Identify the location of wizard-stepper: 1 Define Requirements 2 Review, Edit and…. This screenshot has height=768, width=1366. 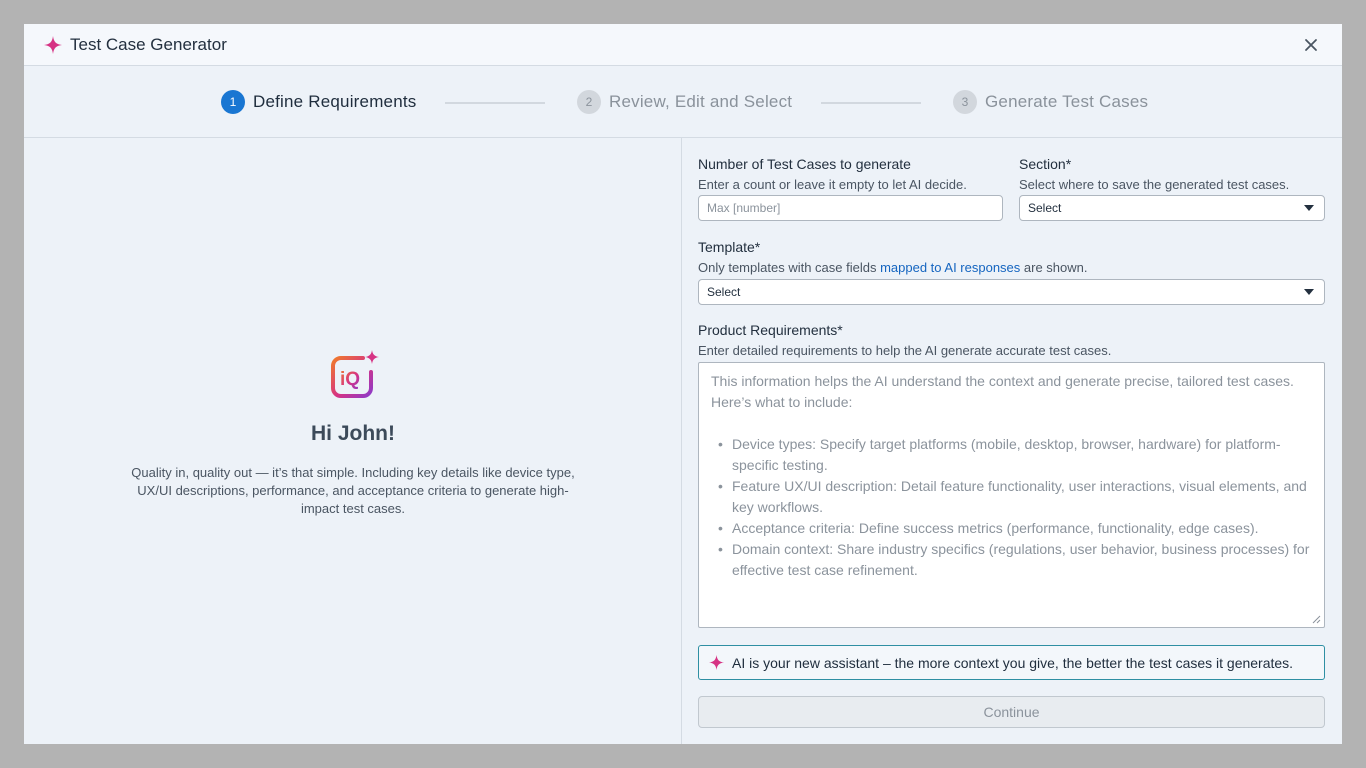
(683, 102).